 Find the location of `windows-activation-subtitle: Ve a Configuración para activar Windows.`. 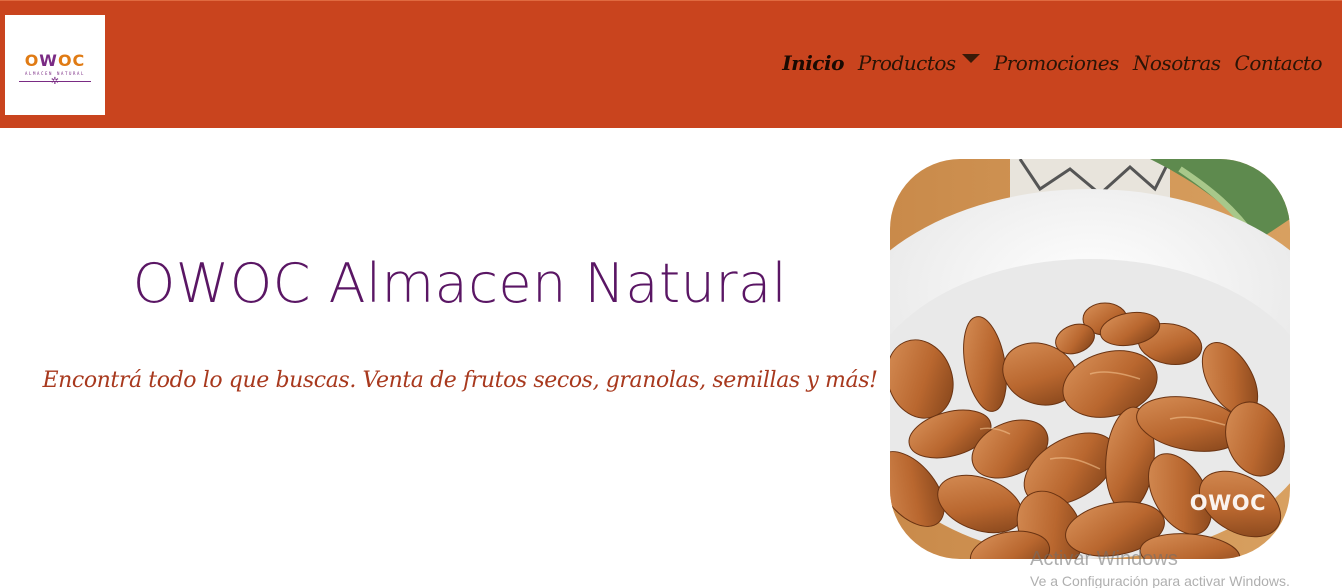

windows-activation-subtitle: Ve a Configuración para activar Windows. is located at coordinates (1160, 580).